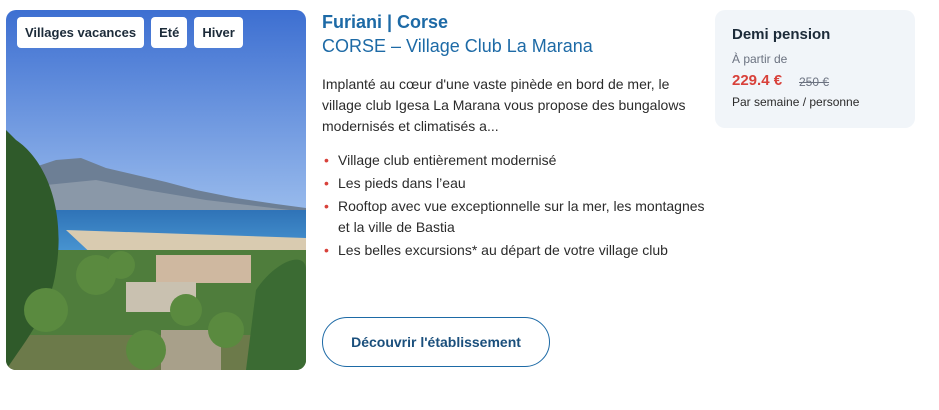  Describe the element at coordinates (447, 160) in the screenshot. I see `feature-text: Village club entièrement modernisé` at that location.